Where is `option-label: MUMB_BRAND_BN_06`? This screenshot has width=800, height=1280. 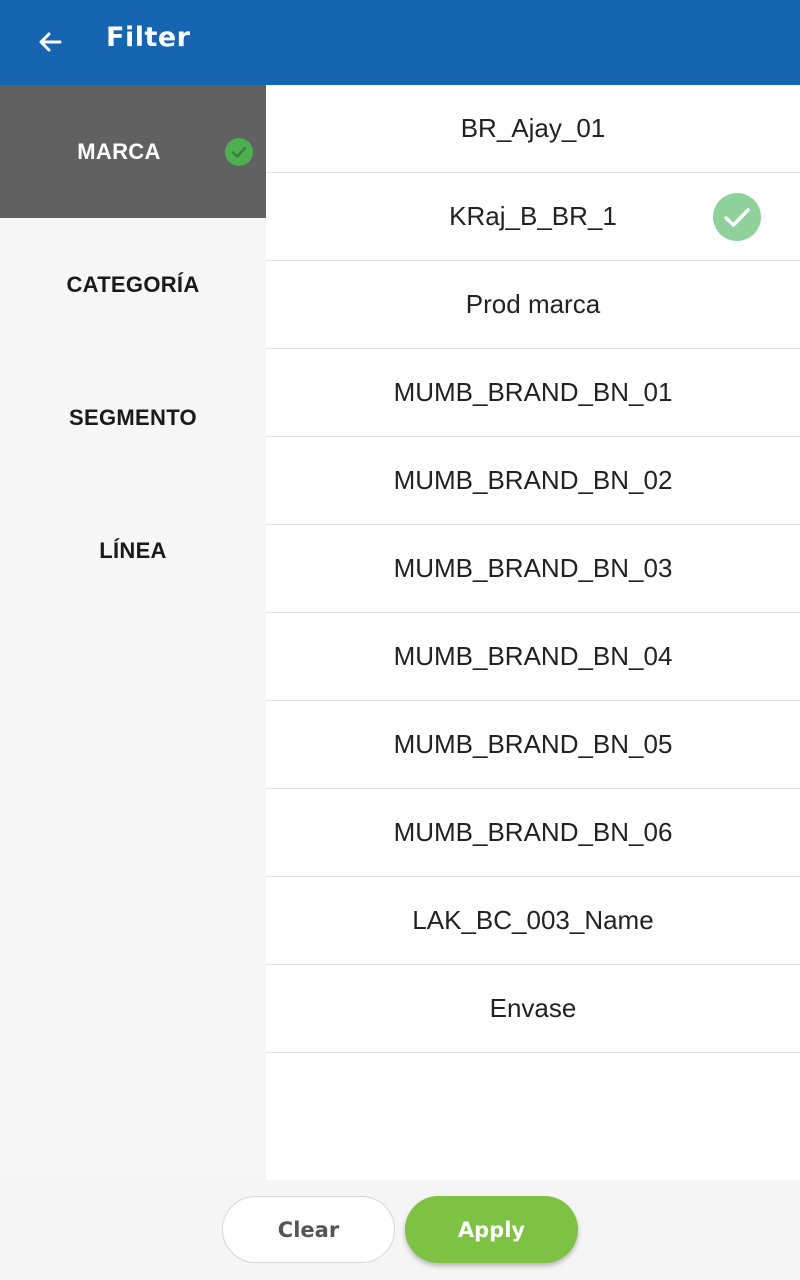
option-label: MUMB_BRAND_BN_06 is located at coordinates (533, 832).